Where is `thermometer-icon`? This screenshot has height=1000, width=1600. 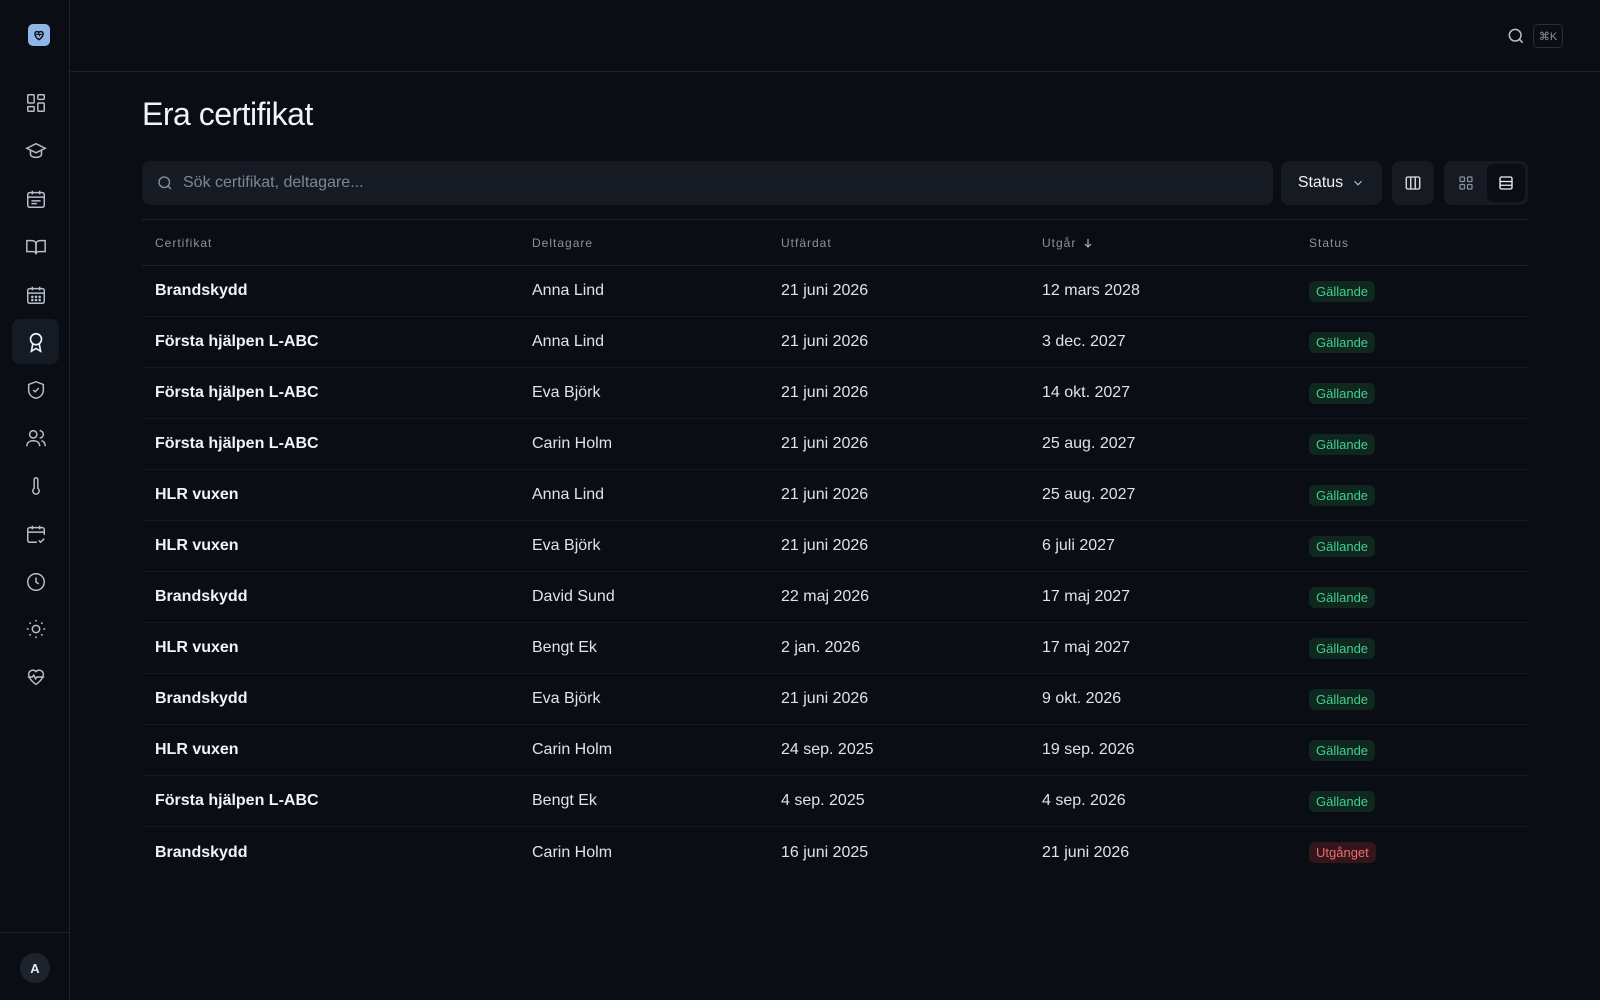
thermometer-icon is located at coordinates (35, 485).